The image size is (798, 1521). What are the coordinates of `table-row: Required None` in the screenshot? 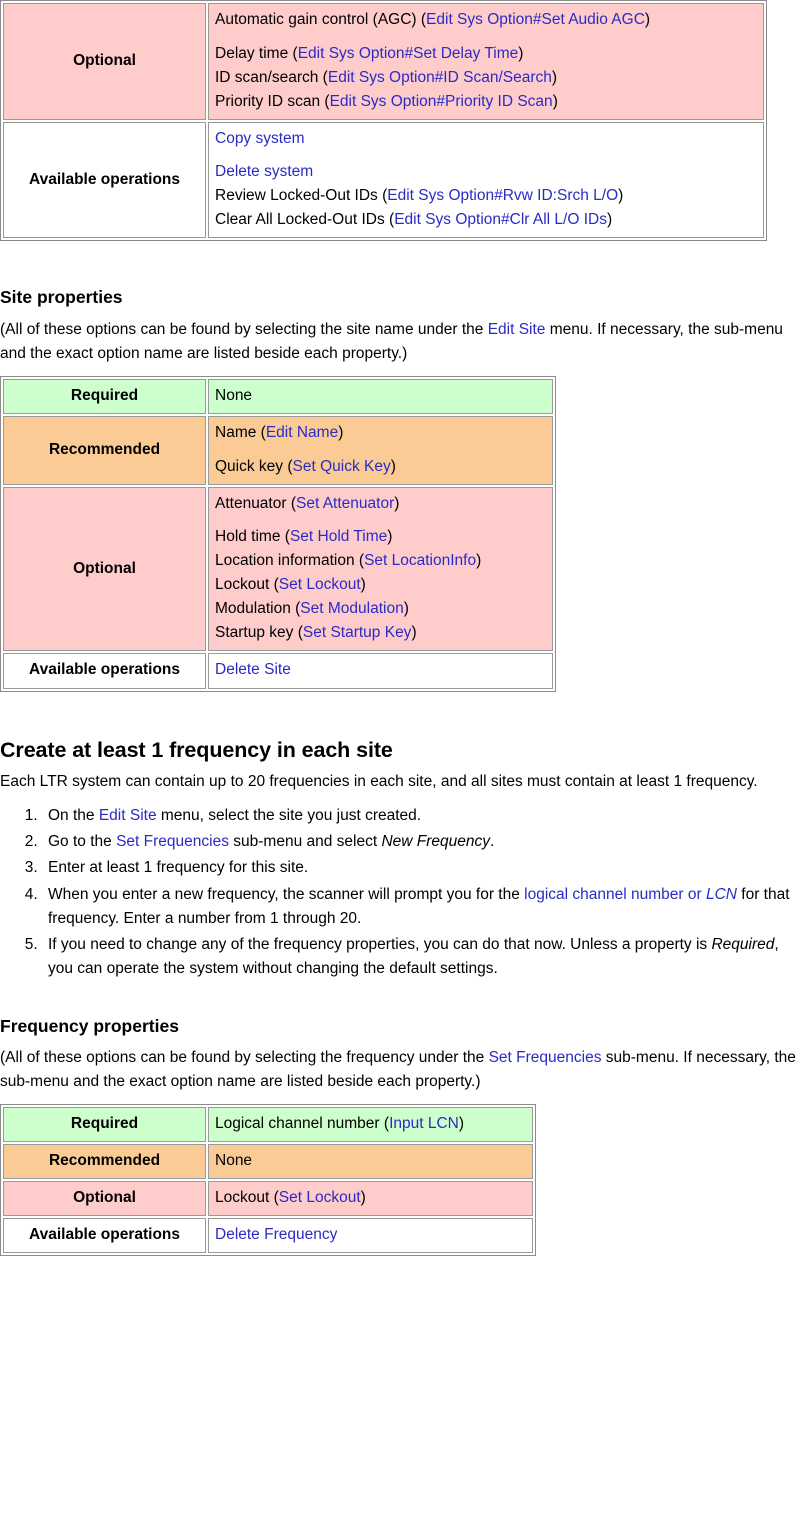 It's located at (278, 397).